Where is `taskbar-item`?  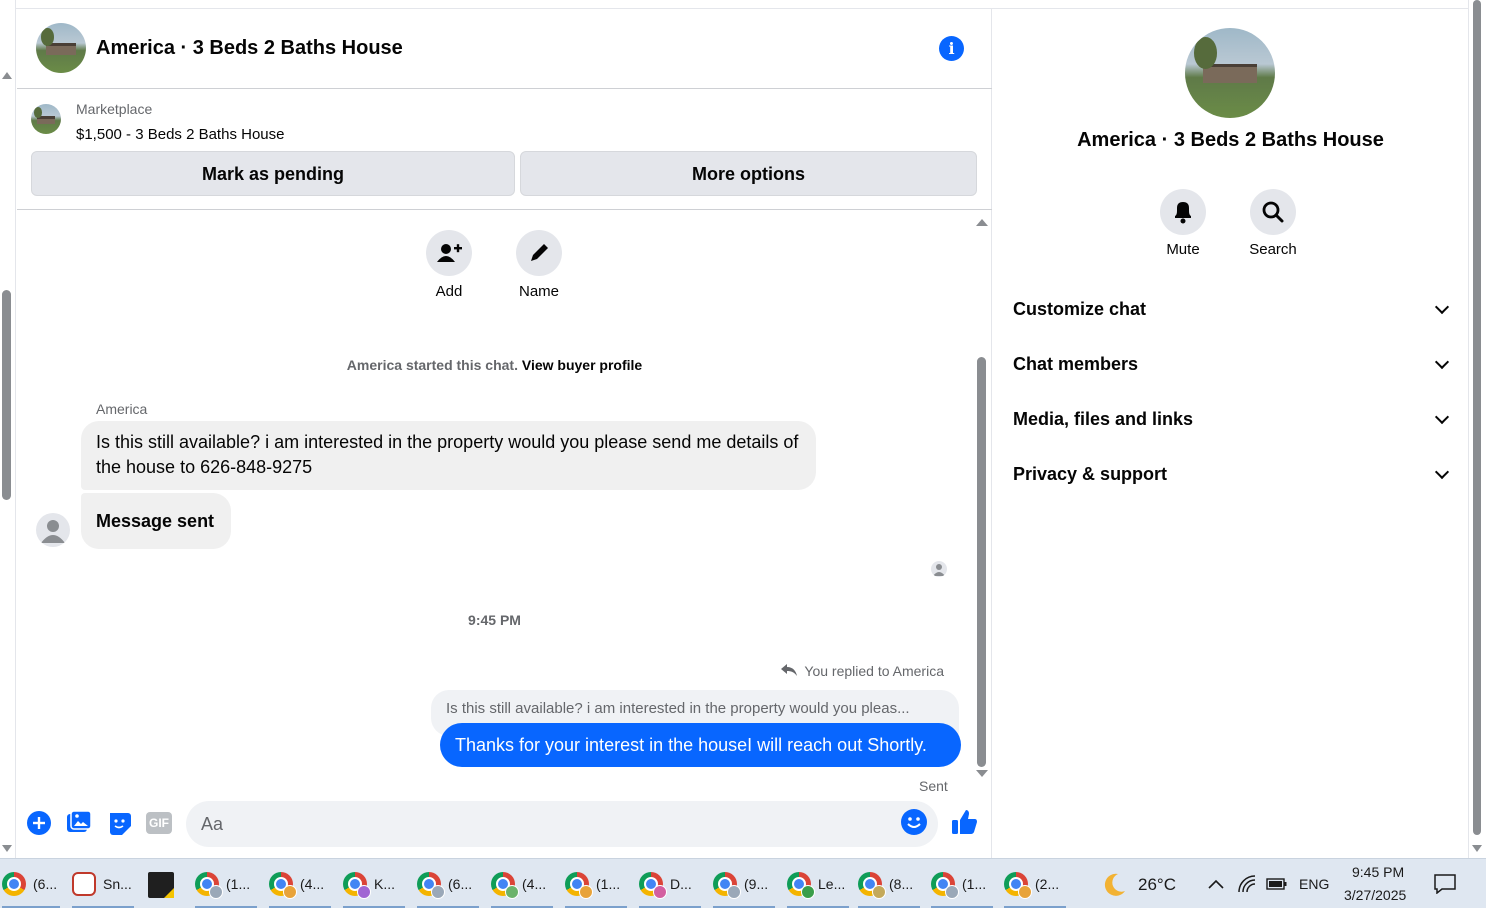
taskbar-item is located at coordinates (163, 883).